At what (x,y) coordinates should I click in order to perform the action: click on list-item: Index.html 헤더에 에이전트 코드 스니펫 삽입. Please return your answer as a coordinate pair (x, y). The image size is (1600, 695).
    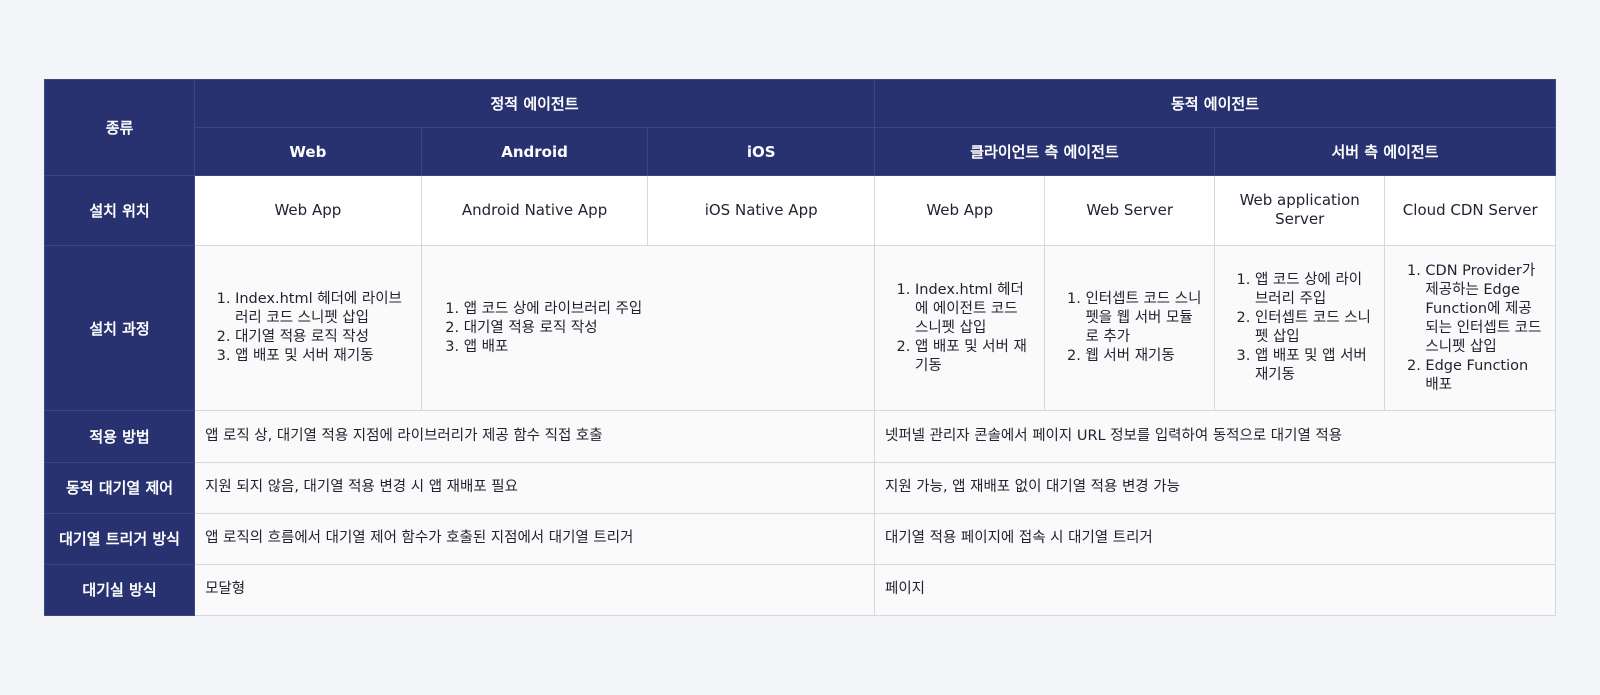
    Looking at the image, I should click on (974, 309).